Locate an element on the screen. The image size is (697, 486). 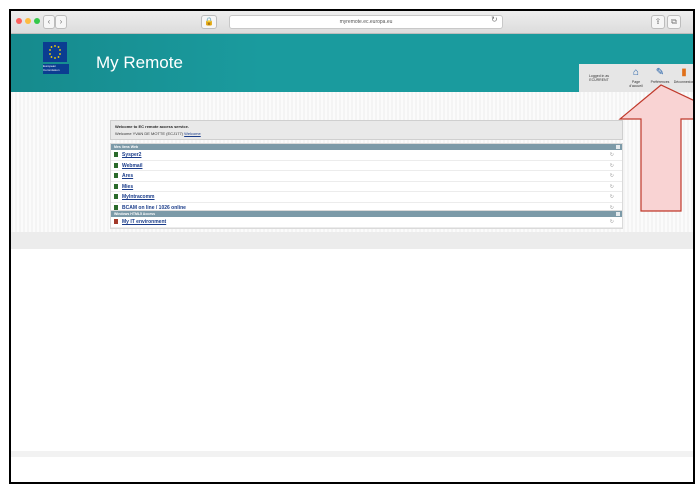
arrow-shape is located at coordinates (655, 148).